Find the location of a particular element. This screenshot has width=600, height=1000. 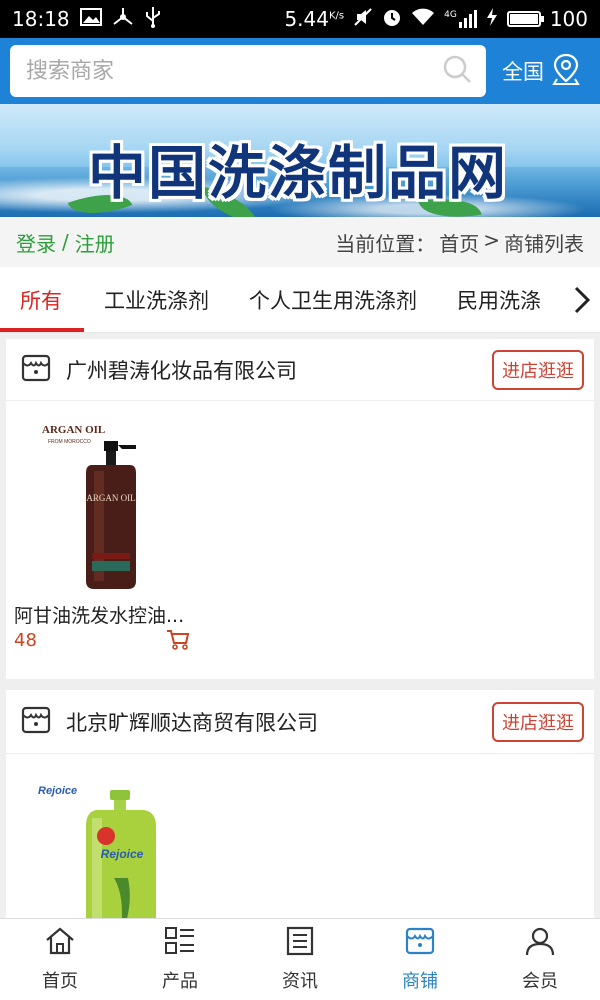

member-icon is located at coordinates (540, 943).